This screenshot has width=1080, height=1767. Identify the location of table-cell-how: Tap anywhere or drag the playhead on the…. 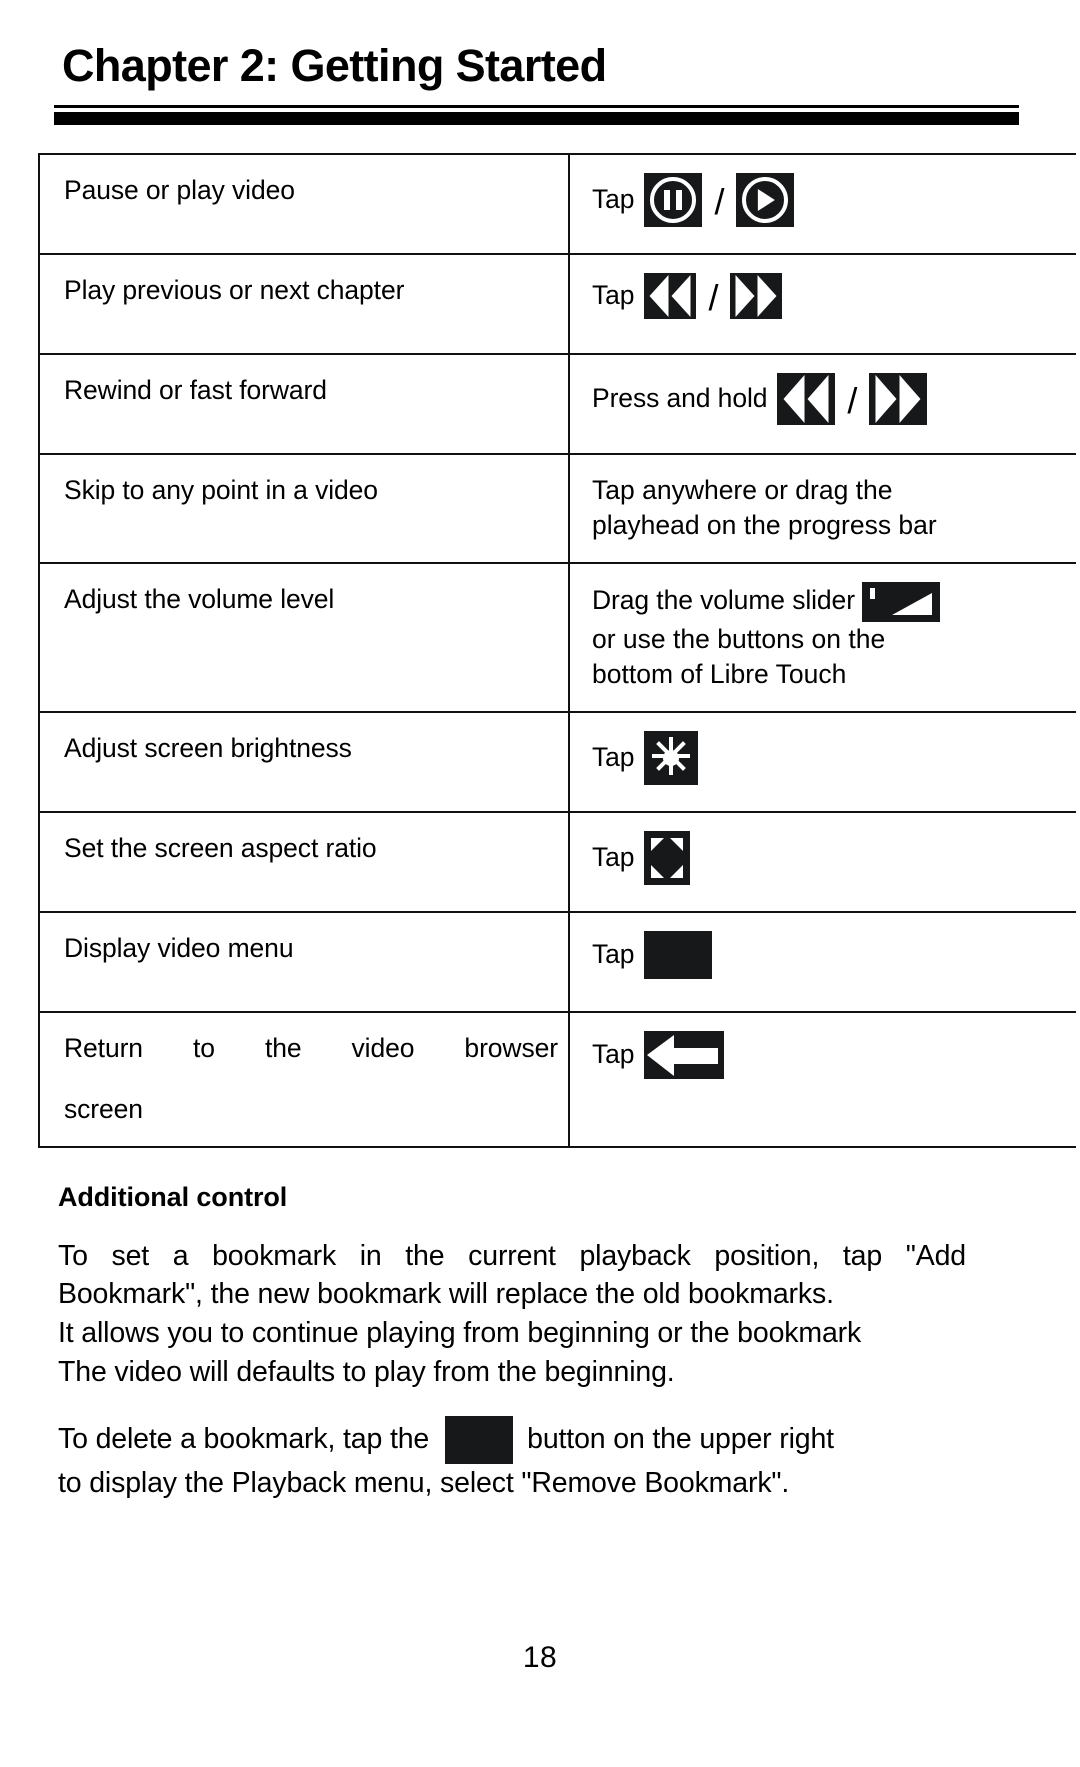
(822, 508).